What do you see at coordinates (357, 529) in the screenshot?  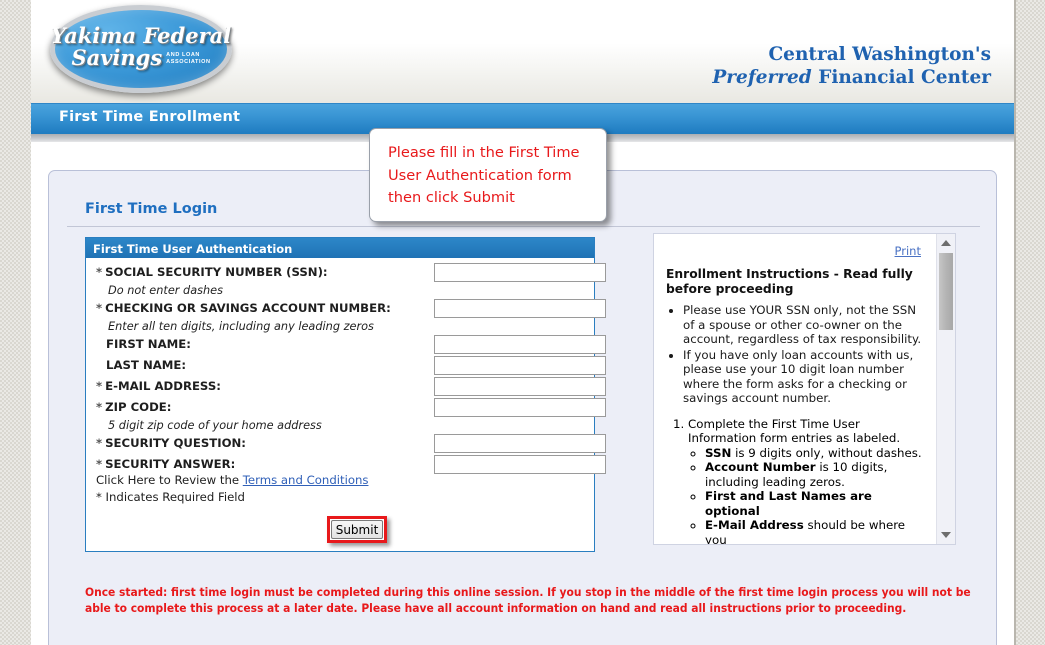 I see `submit-button: Submit` at bounding box center [357, 529].